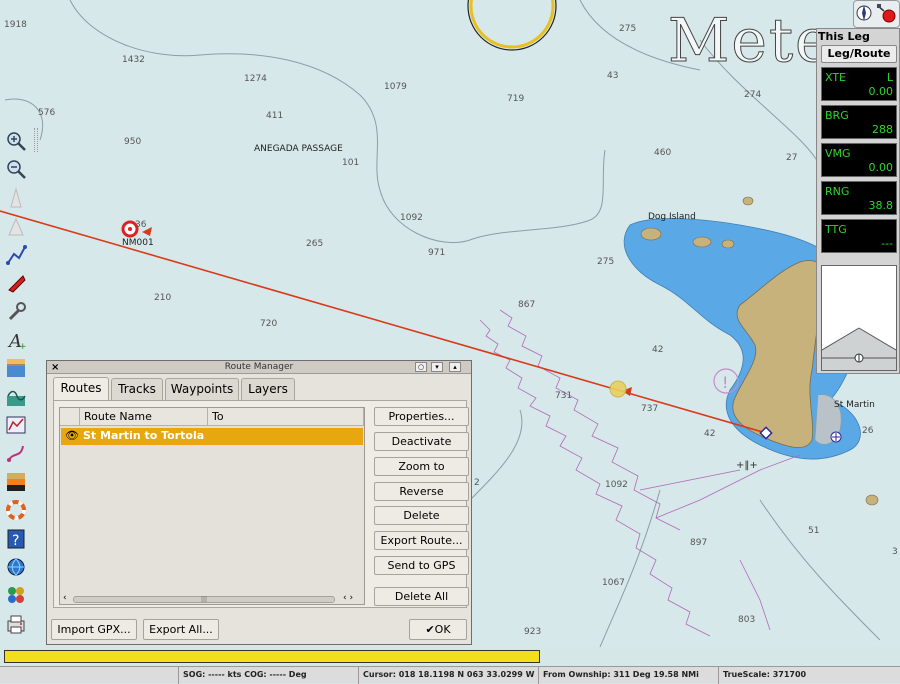 The width and height of the screenshot is (900, 684). Describe the element at coordinates (859, 236) in the screenshot. I see `ttg-box: TTG ---` at that location.